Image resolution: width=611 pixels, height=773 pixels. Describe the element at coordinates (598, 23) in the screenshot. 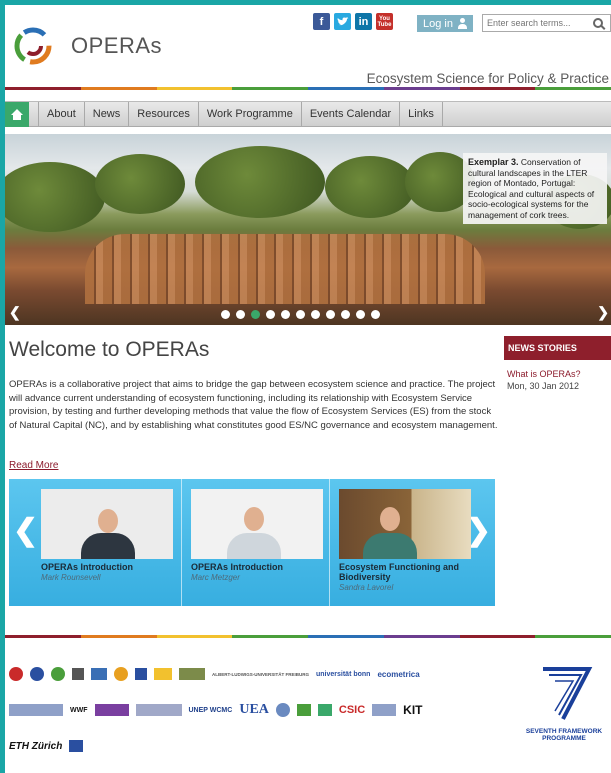

I see `search-icon` at that location.